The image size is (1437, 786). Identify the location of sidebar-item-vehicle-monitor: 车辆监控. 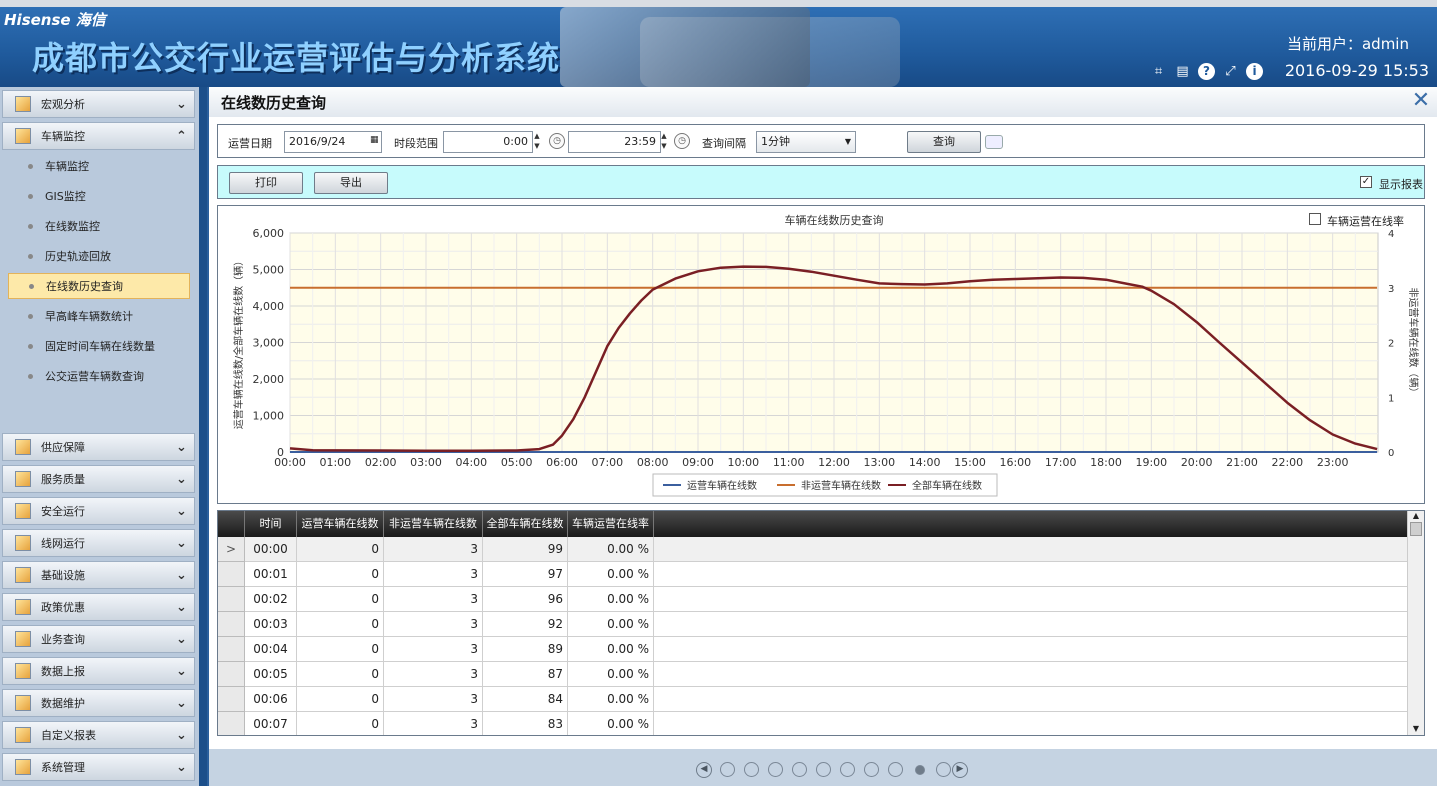
(99, 166).